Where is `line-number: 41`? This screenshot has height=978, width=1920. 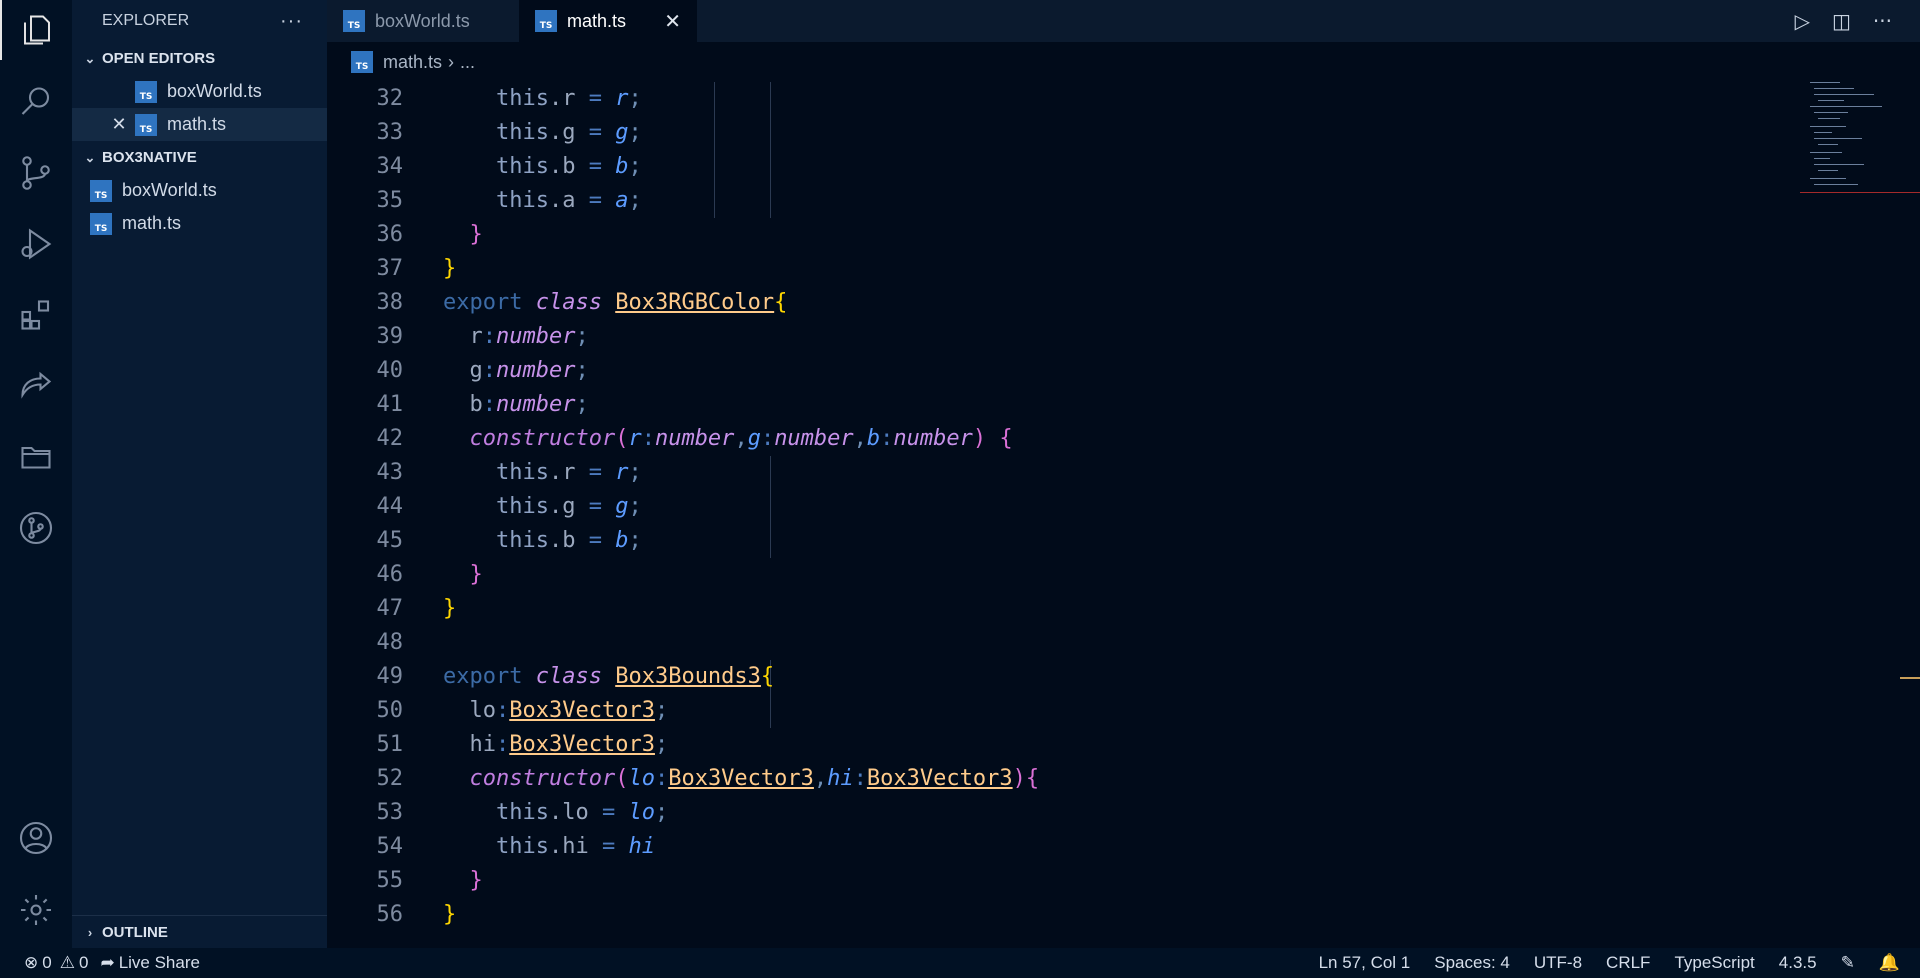 line-number: 41 is located at coordinates (390, 404).